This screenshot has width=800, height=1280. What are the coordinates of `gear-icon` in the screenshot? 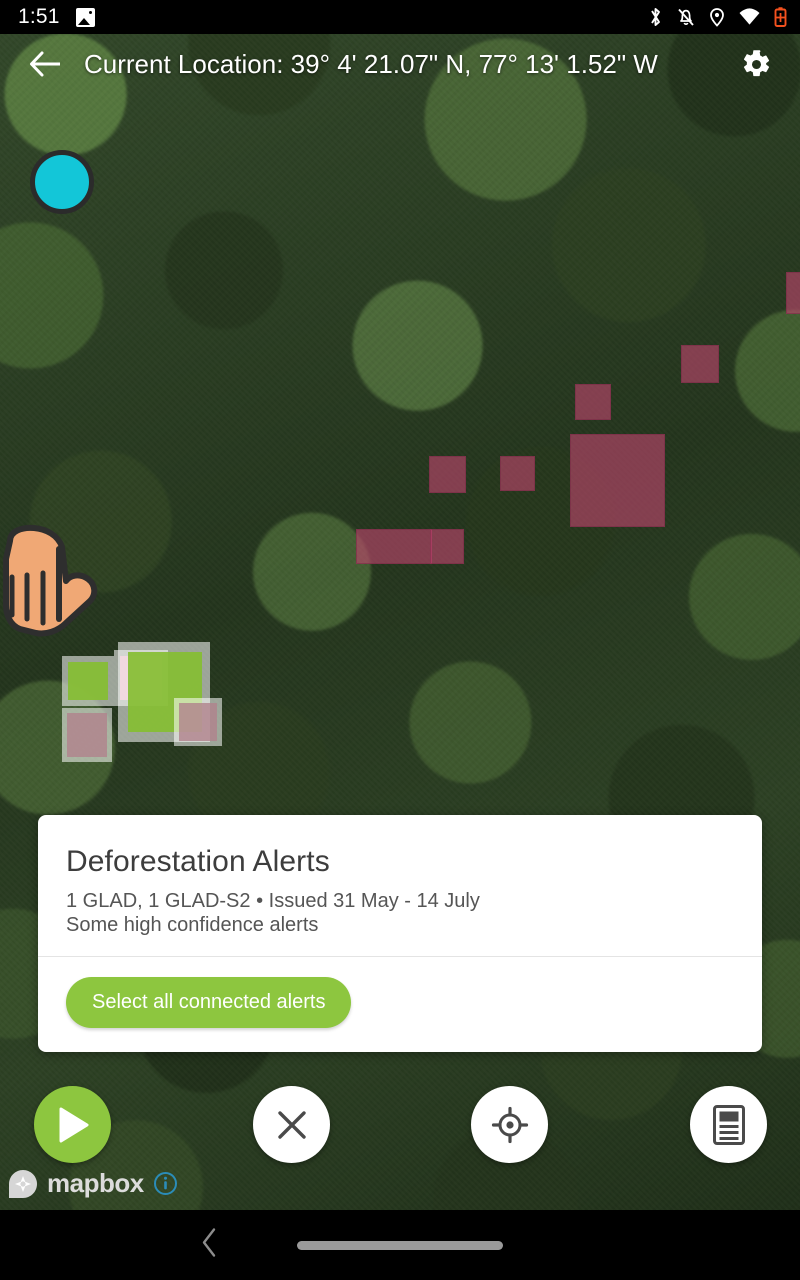 It's located at (756, 62).